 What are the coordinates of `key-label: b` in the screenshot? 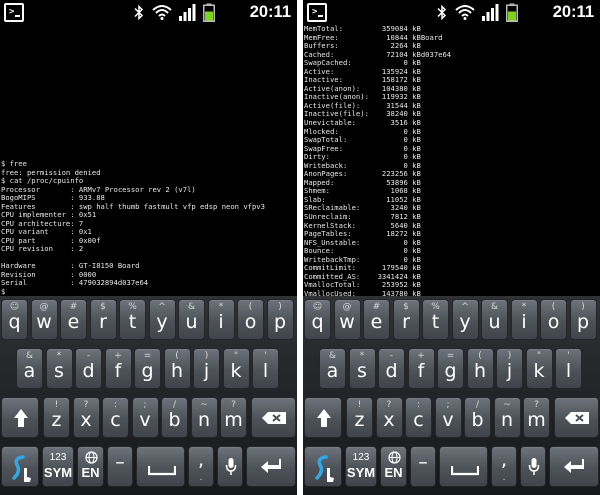 It's located at (477, 420).